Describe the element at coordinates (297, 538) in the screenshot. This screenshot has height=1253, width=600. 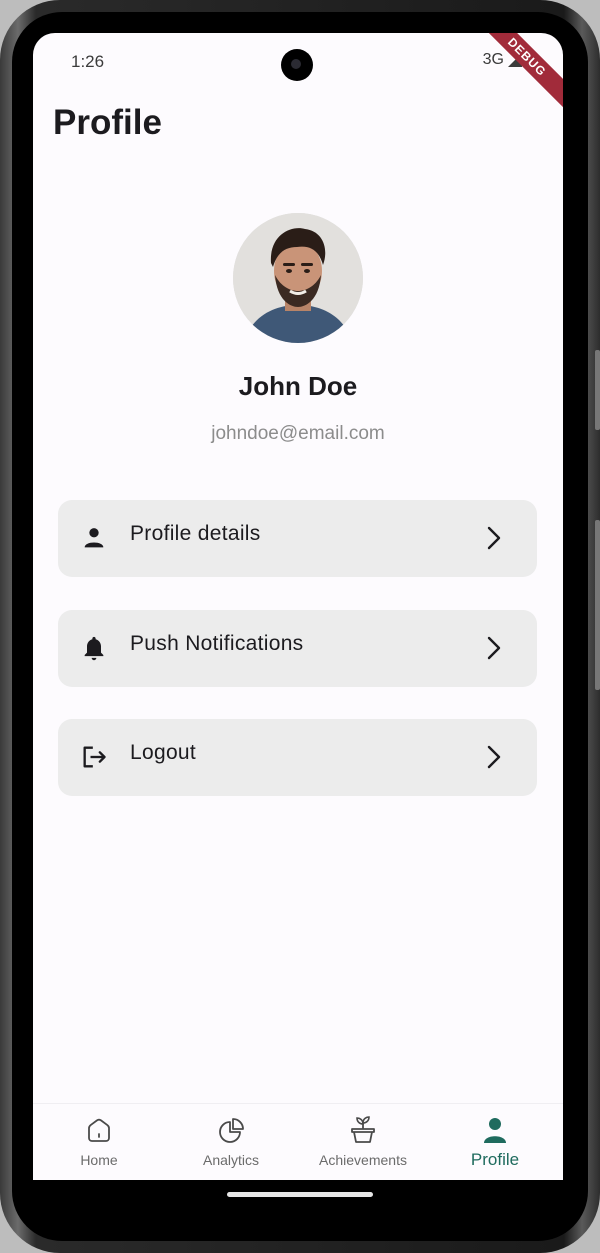
I see `menu-item-profile-details: Profile details` at that location.